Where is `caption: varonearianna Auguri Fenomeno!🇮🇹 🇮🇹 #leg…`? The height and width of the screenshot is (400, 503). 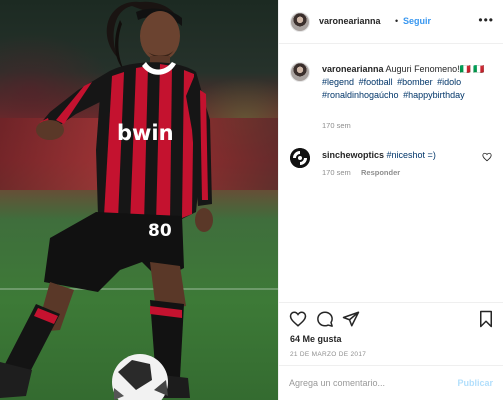
caption: varonearianna Auguri Fenomeno!🇮🇹 🇮🇹 #leg… is located at coordinates (408, 82).